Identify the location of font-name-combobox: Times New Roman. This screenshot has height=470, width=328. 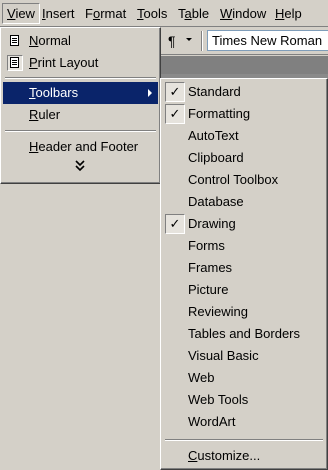
(267, 40).